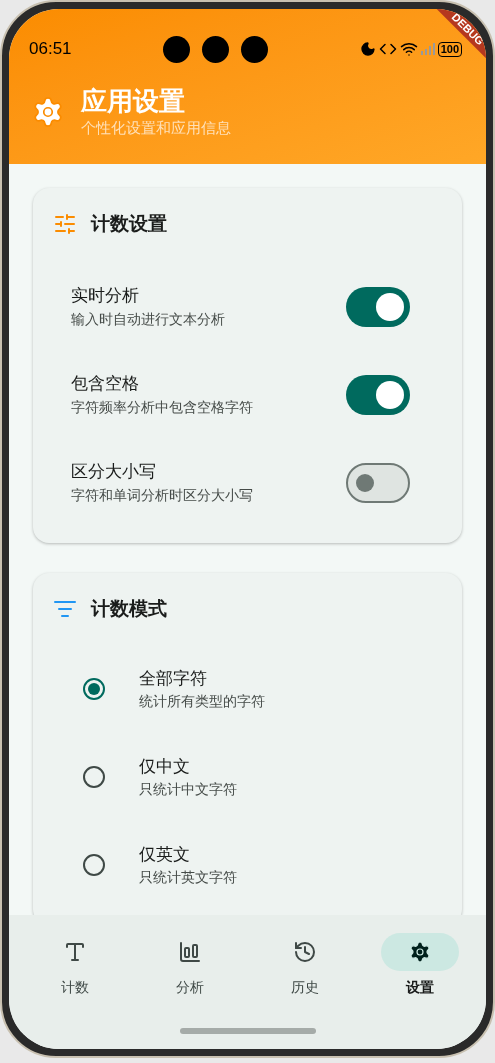 Image resolution: width=495 pixels, height=1063 pixels. I want to click on option-label: 仅英文, so click(165, 854).